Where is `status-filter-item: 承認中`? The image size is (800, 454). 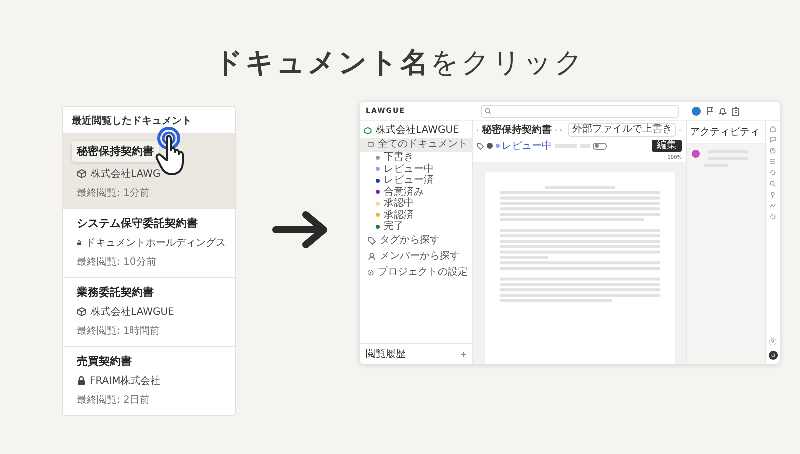
status-filter-item: 承認中 is located at coordinates (416, 204).